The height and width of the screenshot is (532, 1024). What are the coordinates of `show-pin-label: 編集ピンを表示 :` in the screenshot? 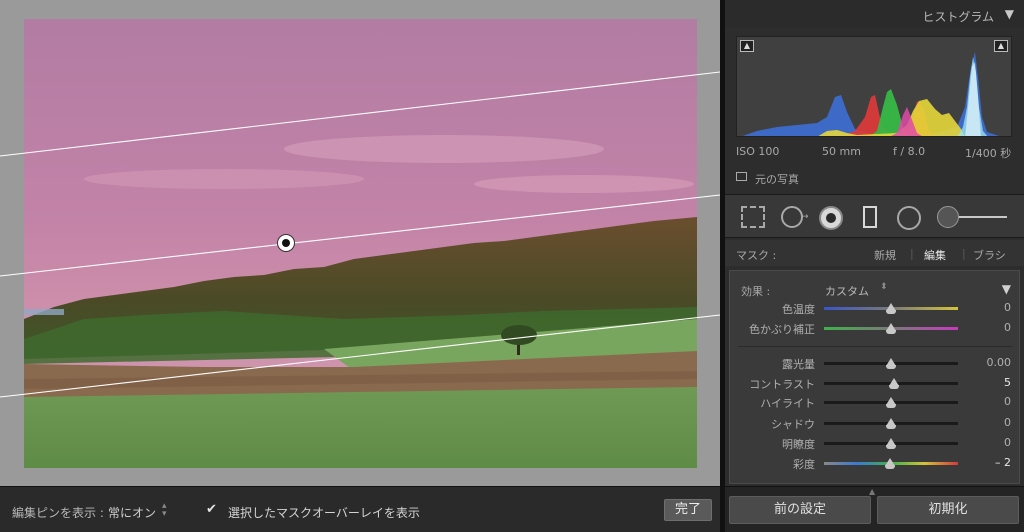 It's located at (58, 513).